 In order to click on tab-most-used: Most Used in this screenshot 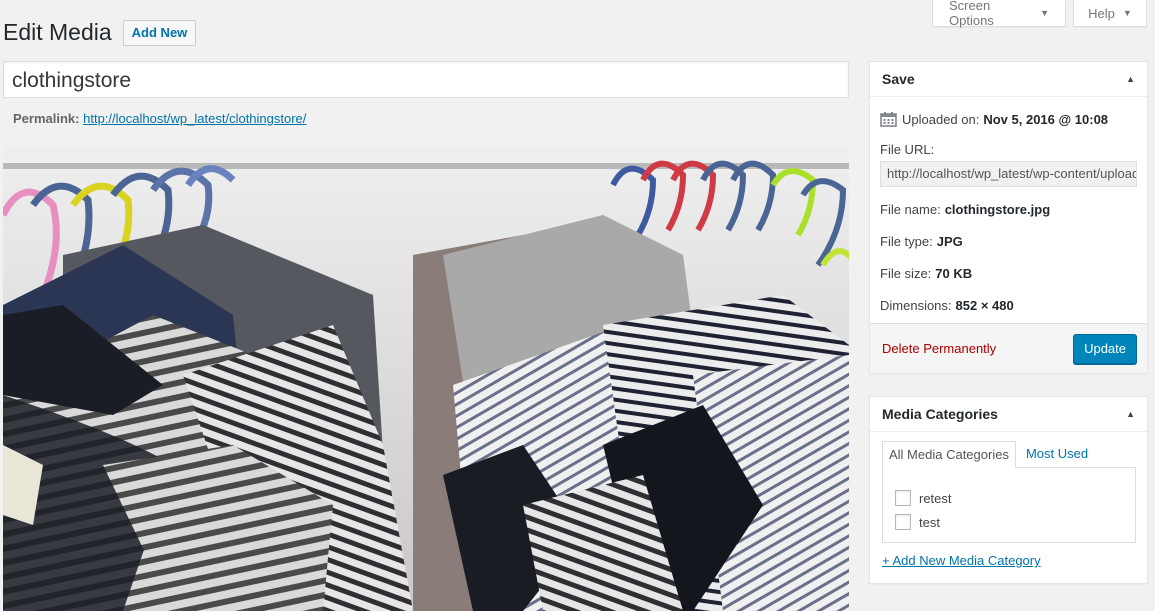, I will do `click(1057, 454)`.